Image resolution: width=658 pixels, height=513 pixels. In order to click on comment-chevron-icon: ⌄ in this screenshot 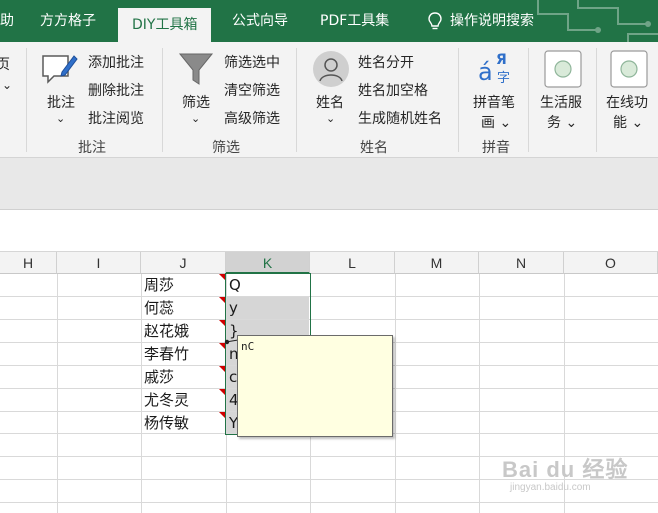, I will do `click(60, 118)`.